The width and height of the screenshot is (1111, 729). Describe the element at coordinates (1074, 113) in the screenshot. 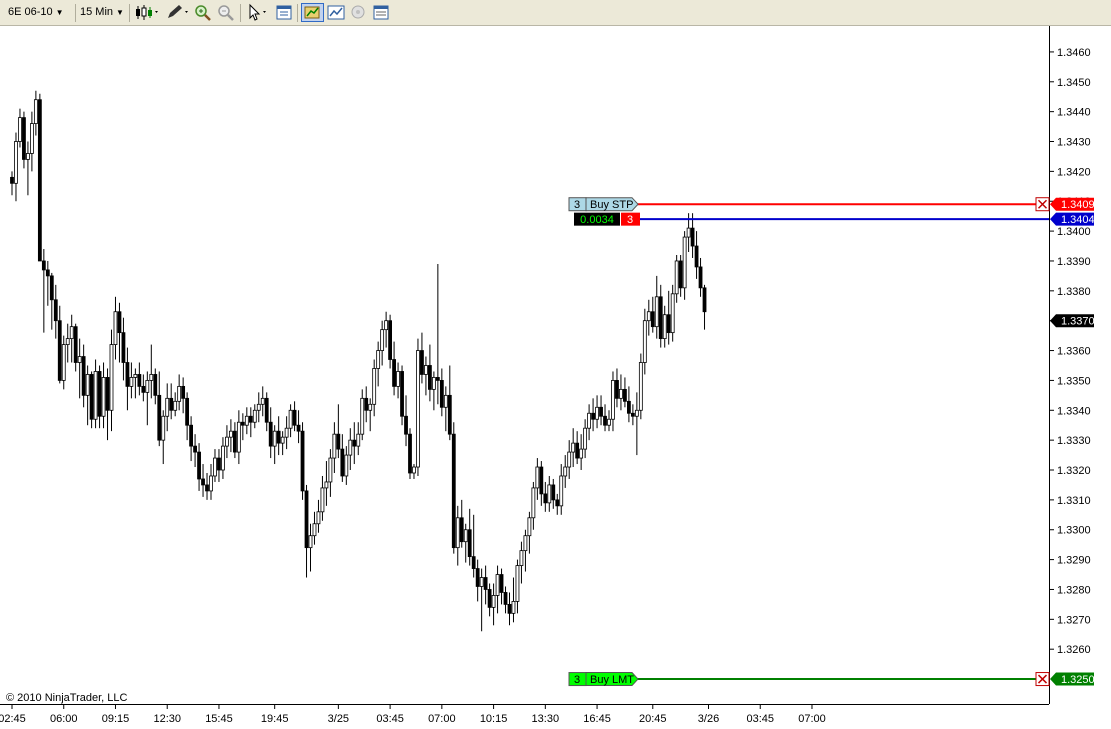

I see `price-tick-label: 1.3440` at that location.